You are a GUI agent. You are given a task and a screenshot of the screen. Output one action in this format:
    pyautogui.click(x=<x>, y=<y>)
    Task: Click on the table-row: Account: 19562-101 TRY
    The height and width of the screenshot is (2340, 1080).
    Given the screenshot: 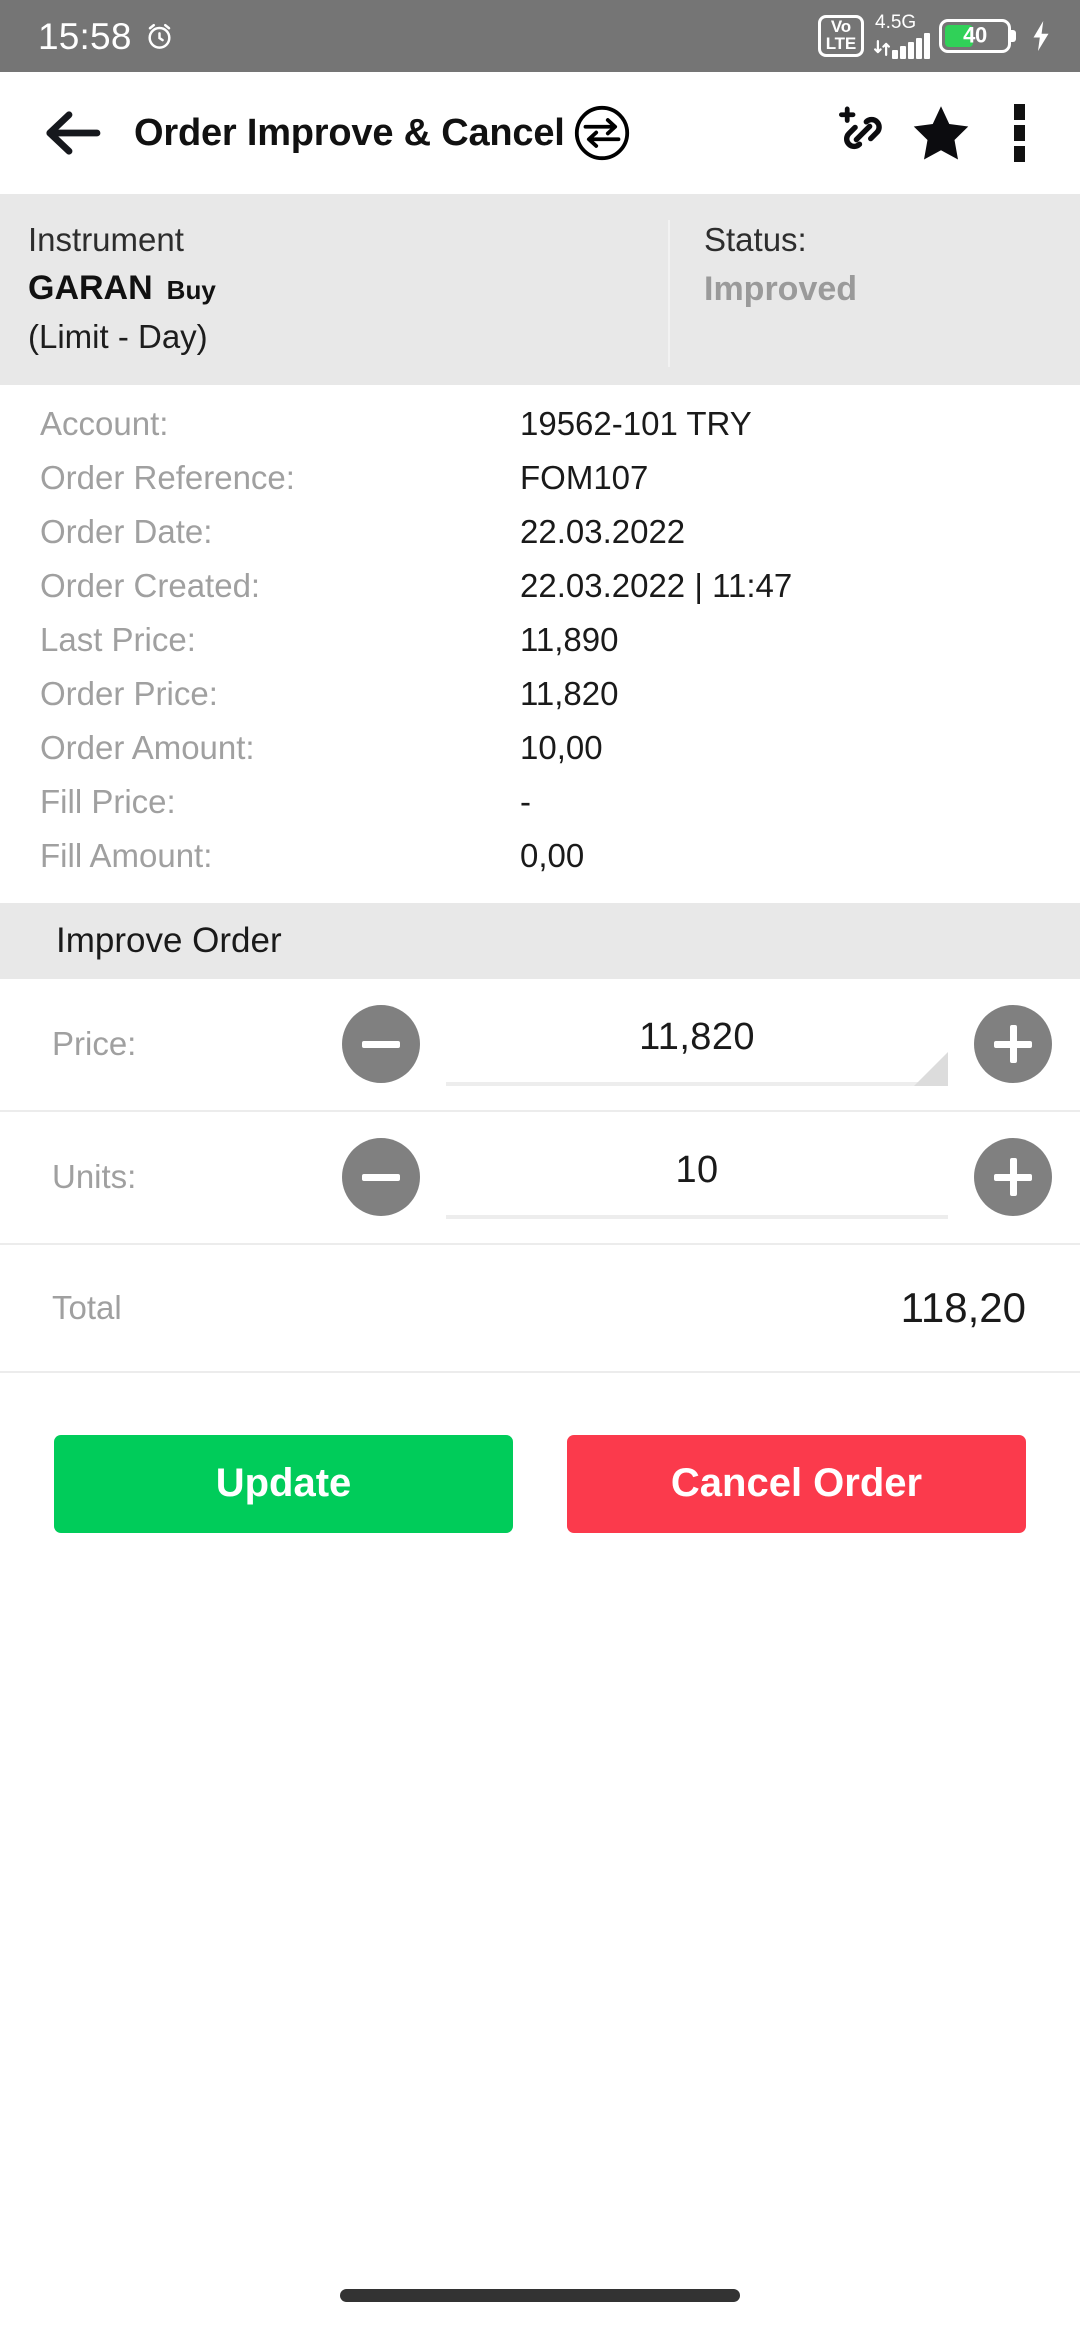 What is the action you would take?
    pyautogui.click(x=540, y=432)
    